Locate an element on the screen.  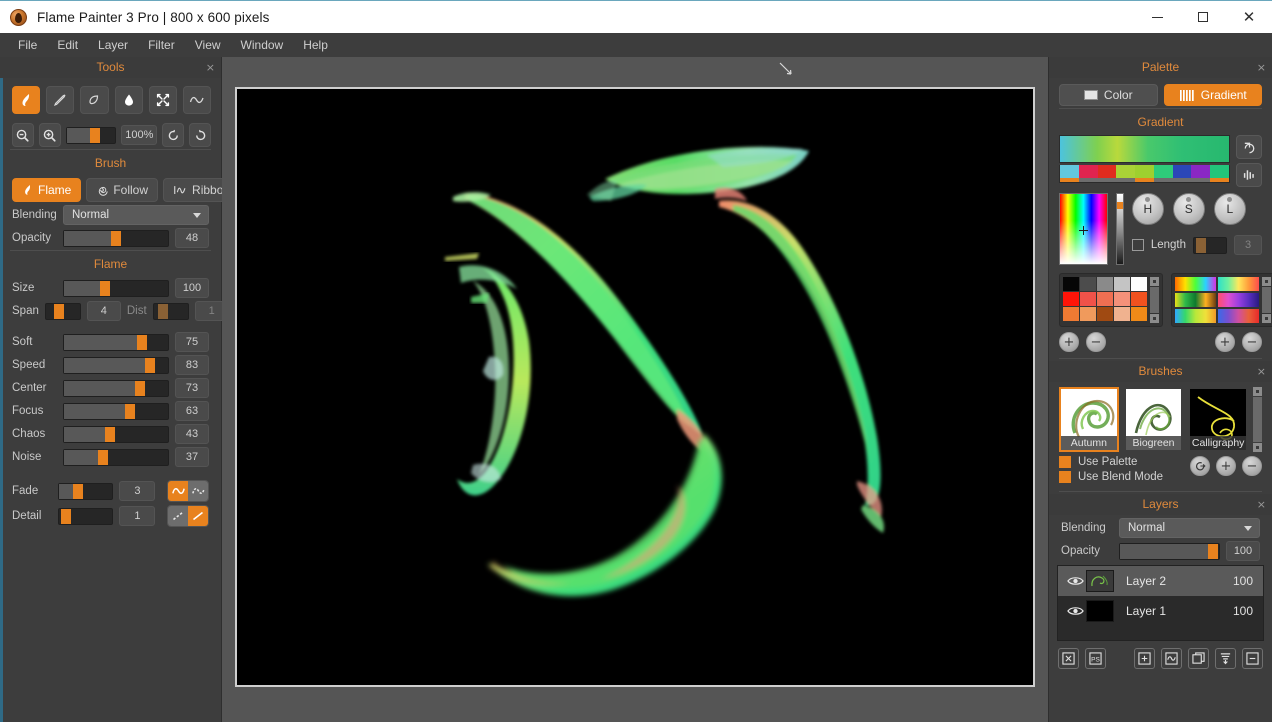
saturation-value-picker is located at coordinates (1084, 229).